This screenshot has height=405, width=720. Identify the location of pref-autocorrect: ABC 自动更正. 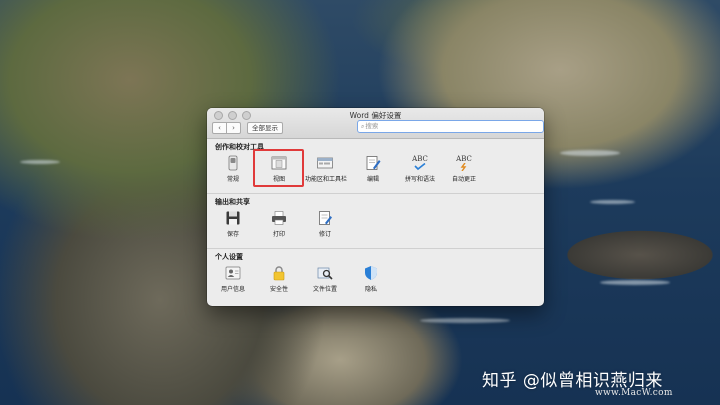
(464, 169).